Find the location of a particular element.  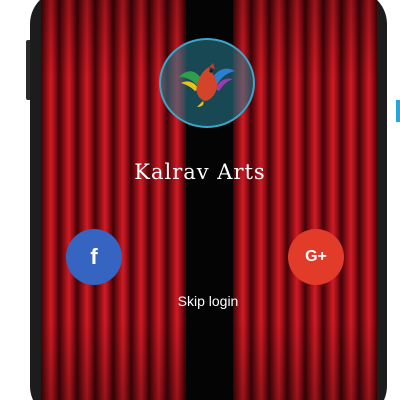

facebook-icon: f is located at coordinates (94, 256).